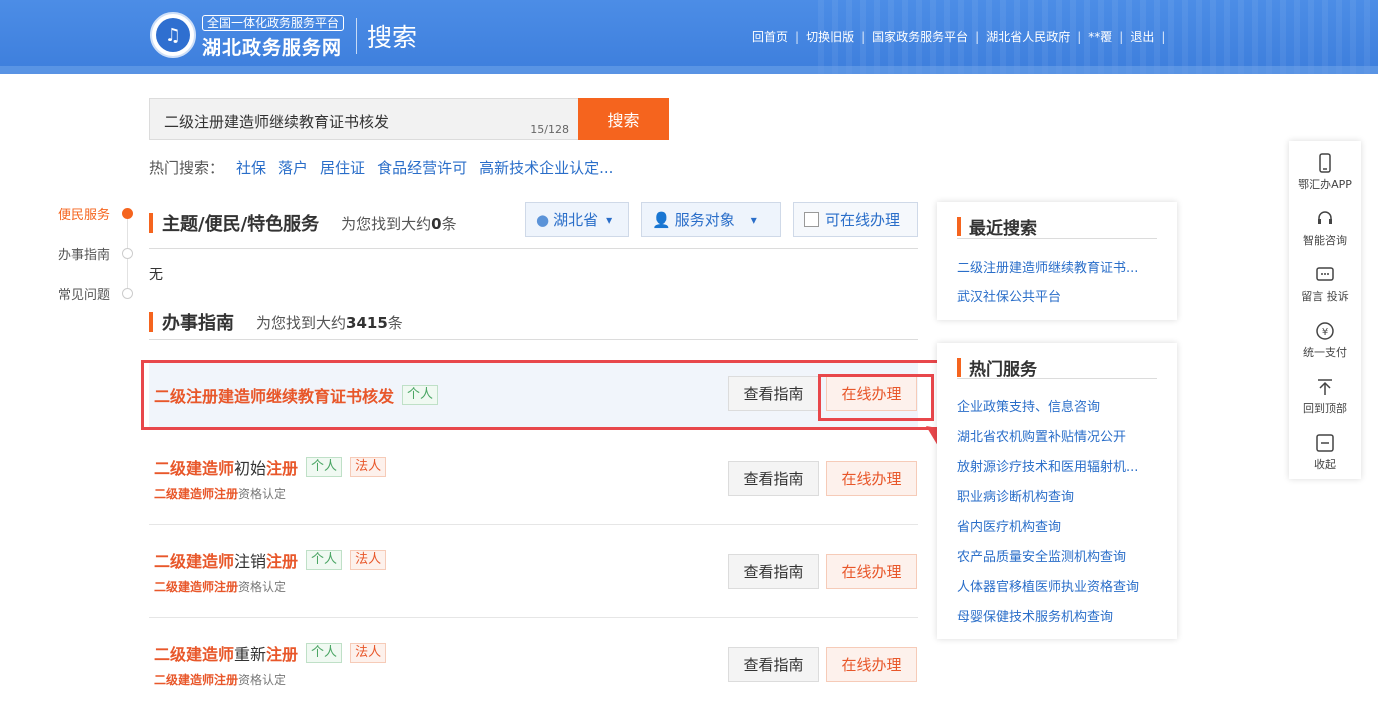 The image size is (1378, 704). I want to click on result-title-text: 注销, so click(250, 561).